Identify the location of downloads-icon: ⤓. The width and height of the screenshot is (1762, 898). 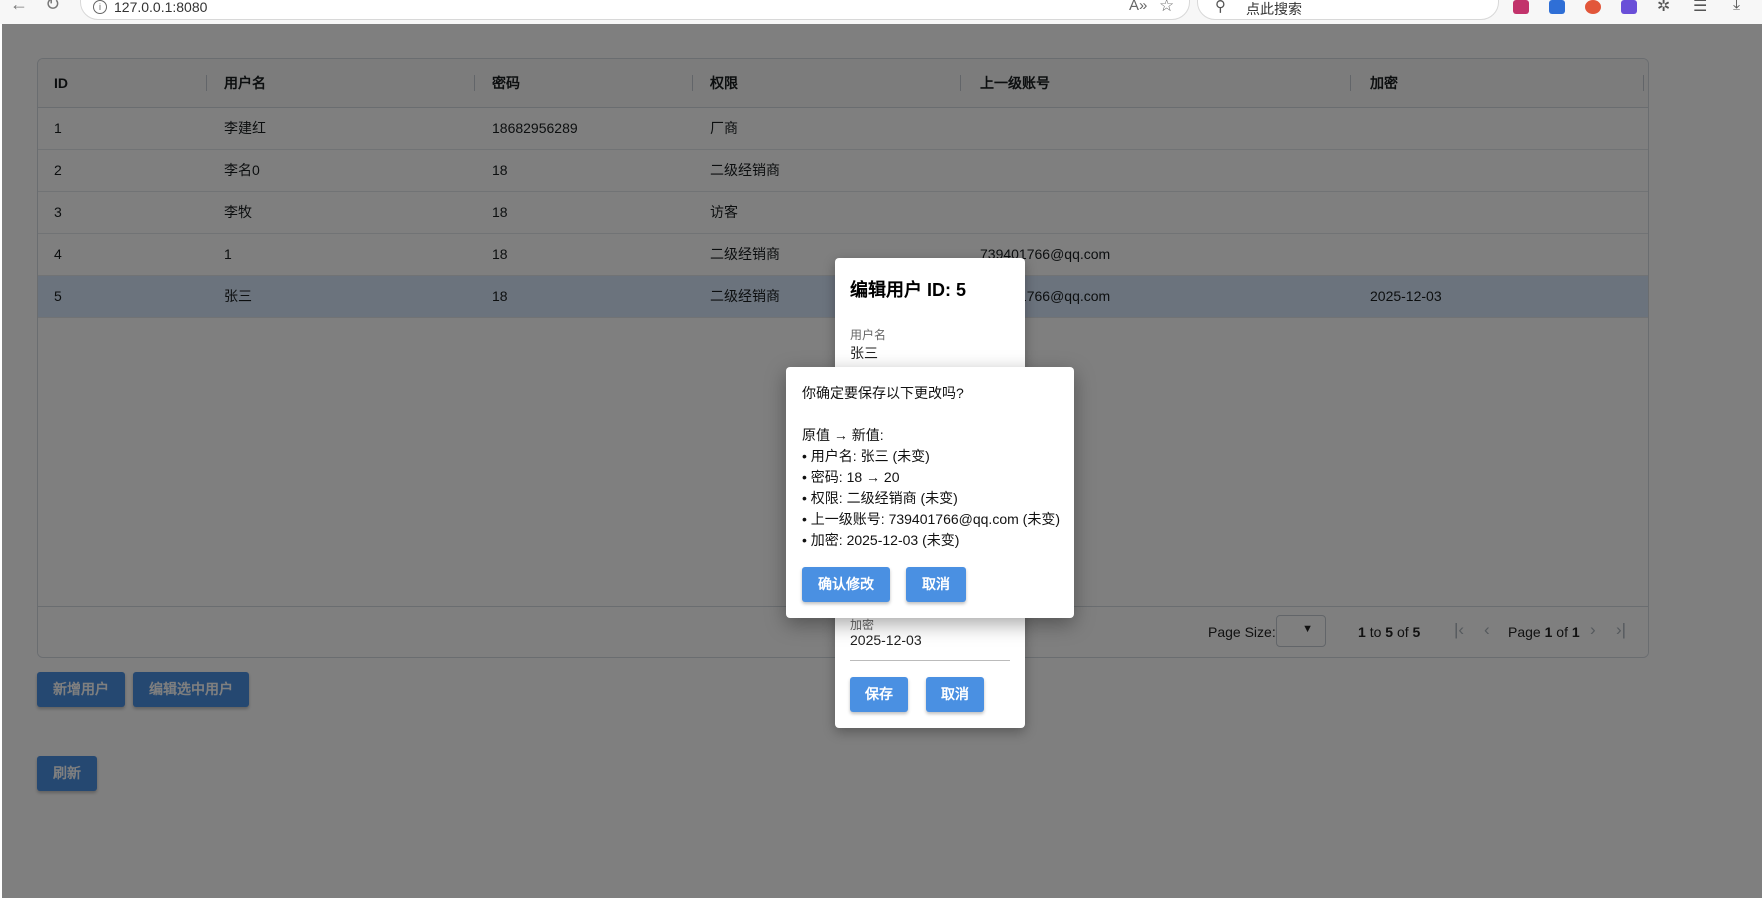
(1736, 7).